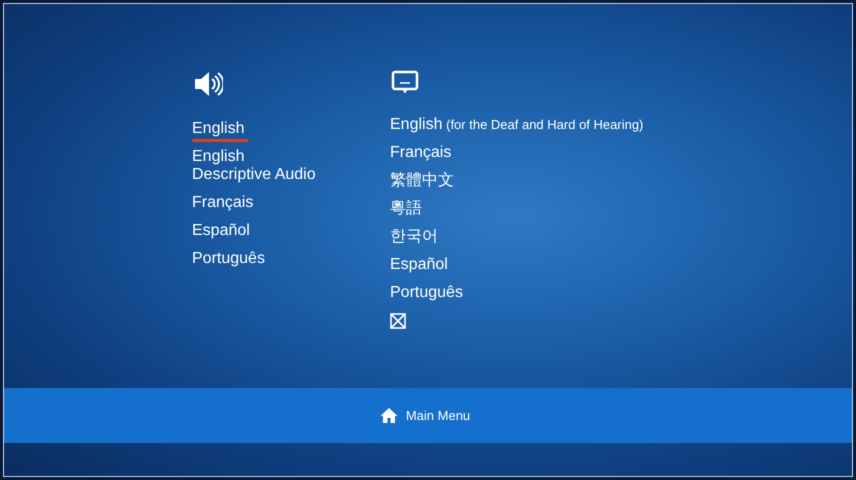 This screenshot has width=856, height=480. What do you see at coordinates (517, 293) in the screenshot?
I see `subtitle-option: Português` at bounding box center [517, 293].